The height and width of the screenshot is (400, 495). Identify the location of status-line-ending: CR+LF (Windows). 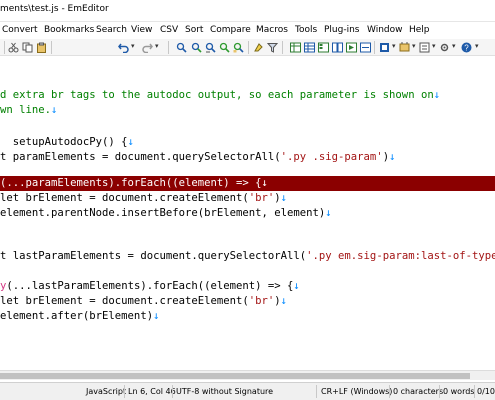
(356, 391).